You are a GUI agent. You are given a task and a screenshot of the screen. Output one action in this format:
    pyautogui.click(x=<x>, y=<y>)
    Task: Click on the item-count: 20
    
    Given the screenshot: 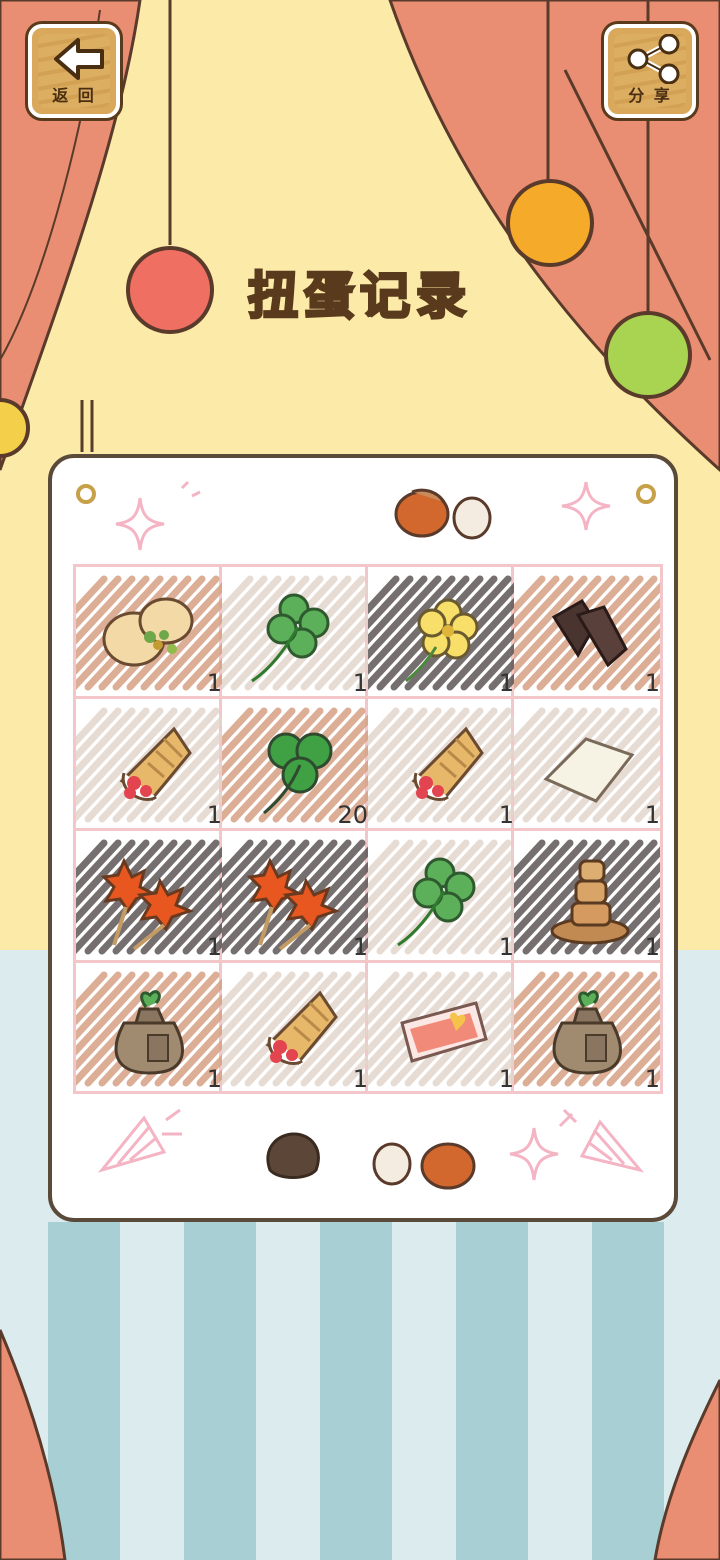 What is the action you would take?
    pyautogui.click(x=352, y=815)
    